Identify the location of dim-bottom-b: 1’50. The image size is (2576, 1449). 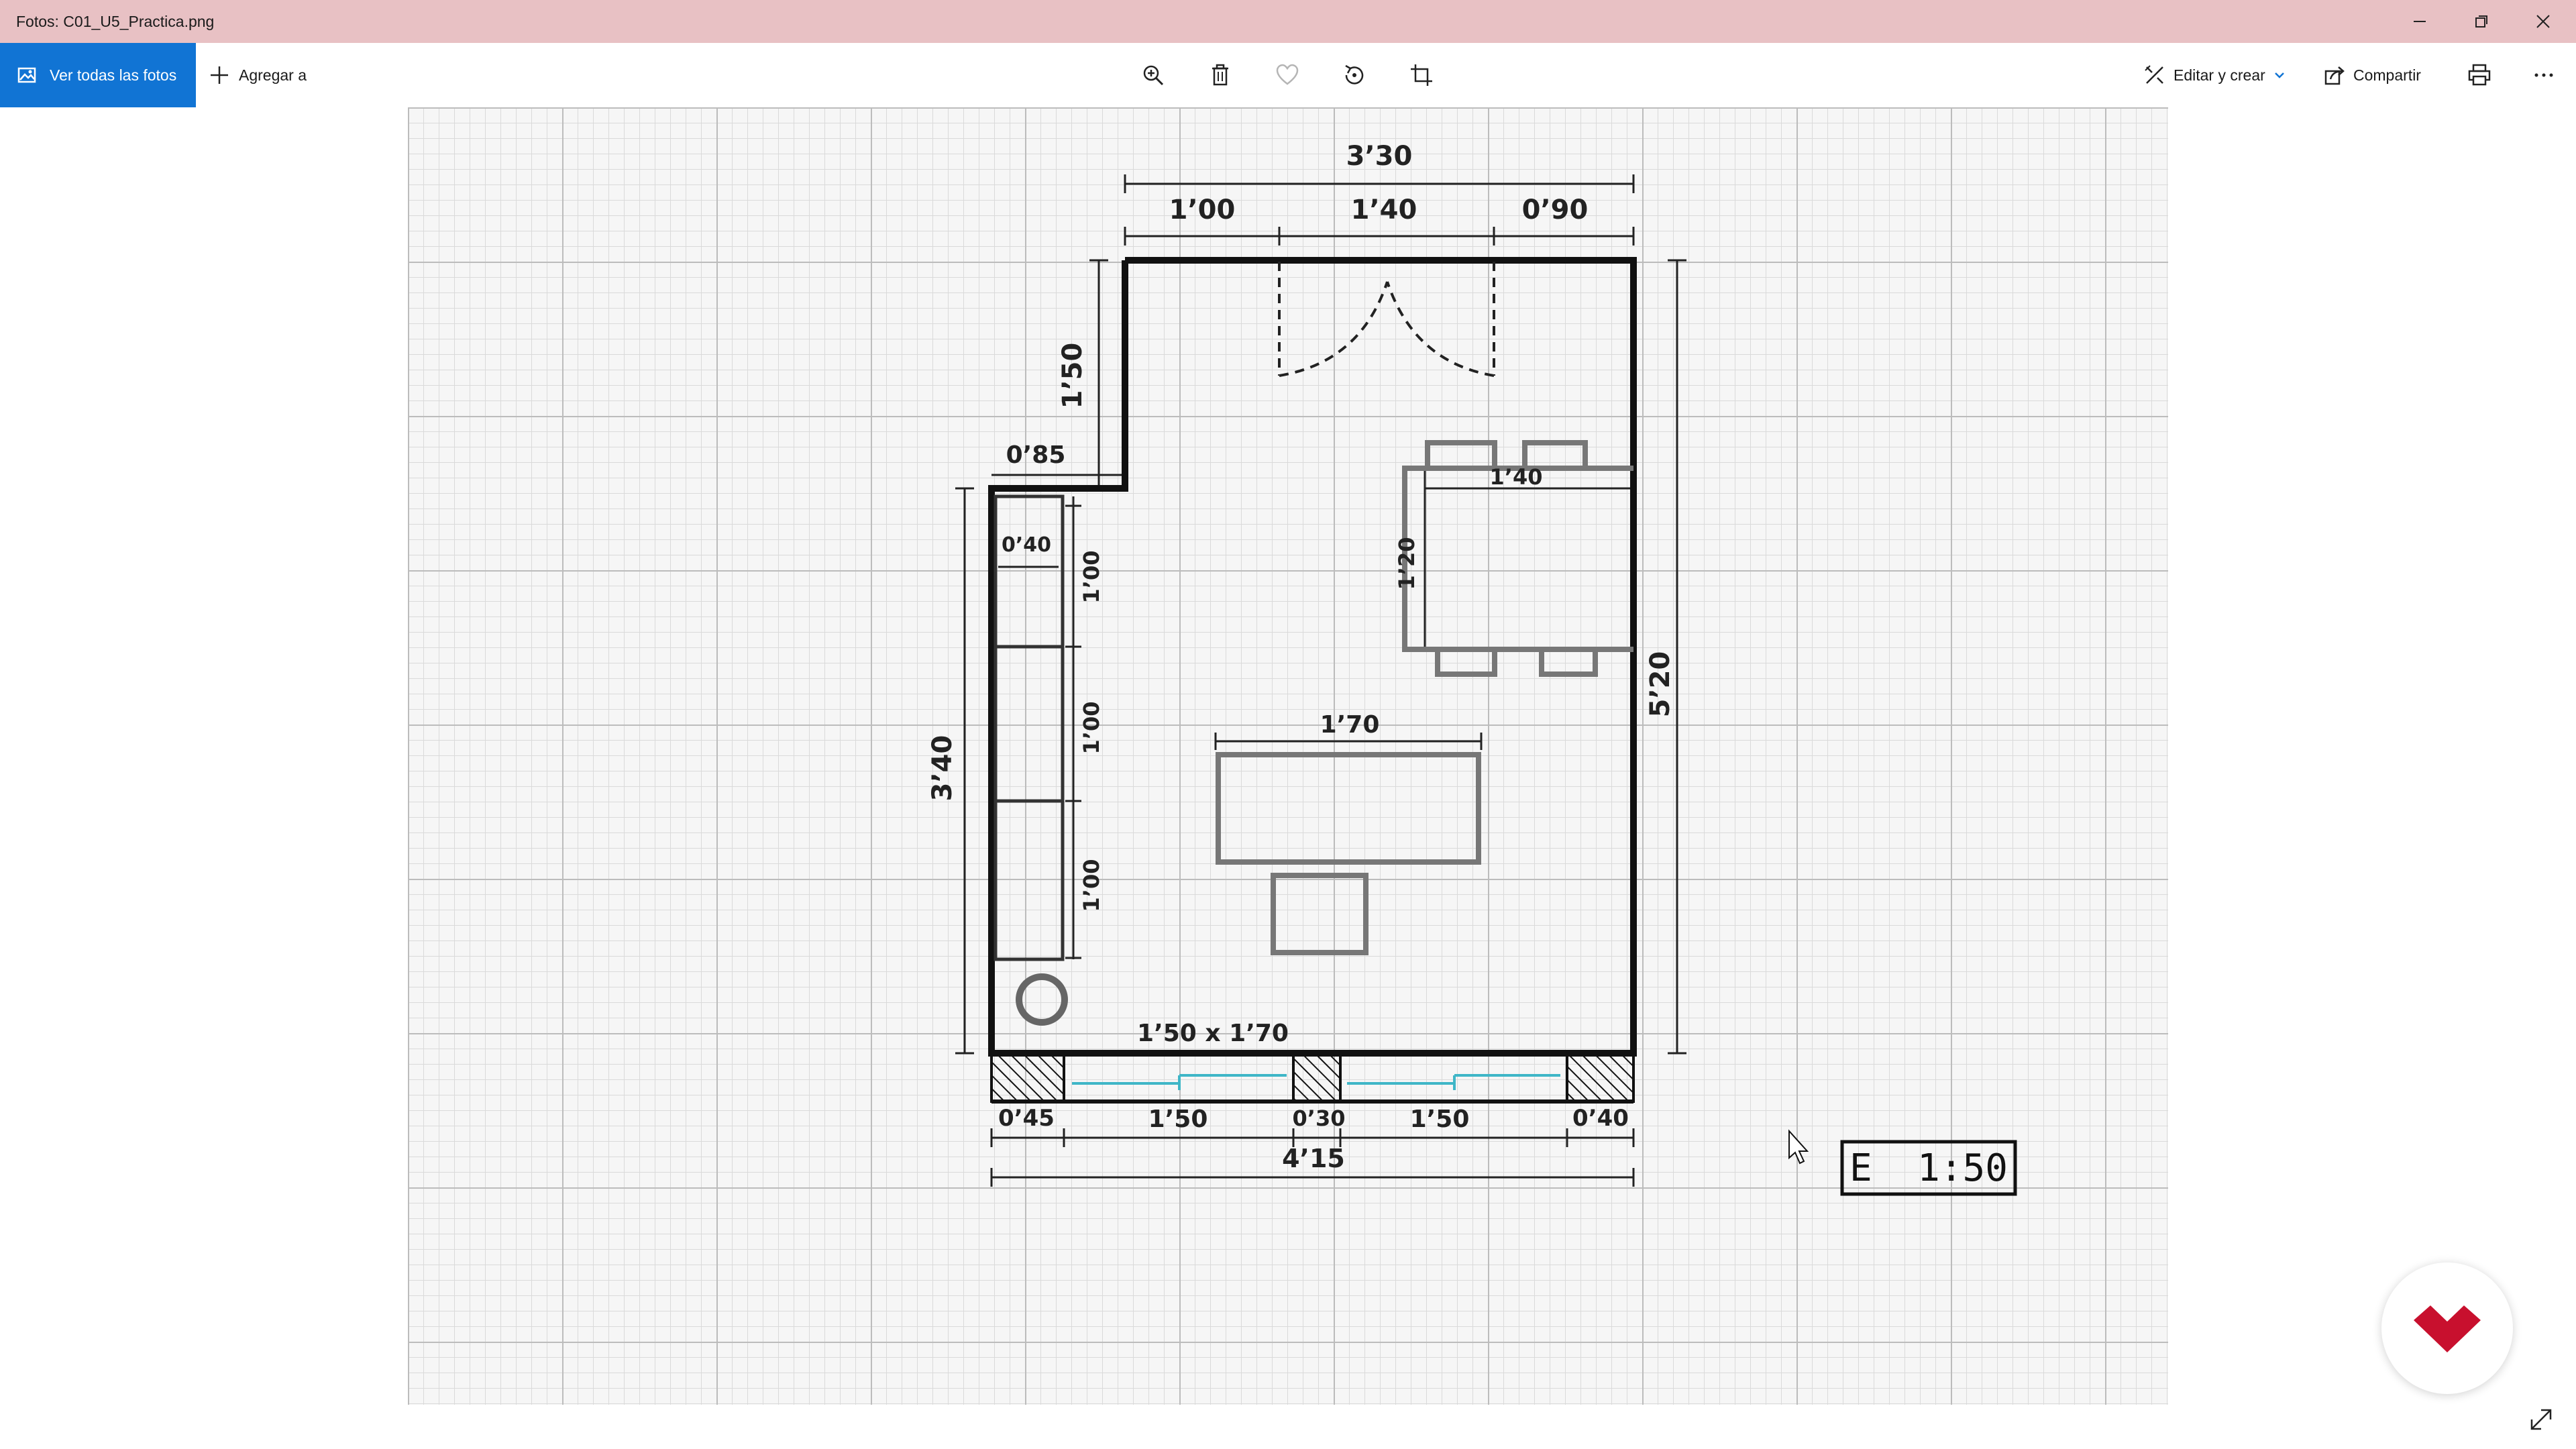
(1178, 1119).